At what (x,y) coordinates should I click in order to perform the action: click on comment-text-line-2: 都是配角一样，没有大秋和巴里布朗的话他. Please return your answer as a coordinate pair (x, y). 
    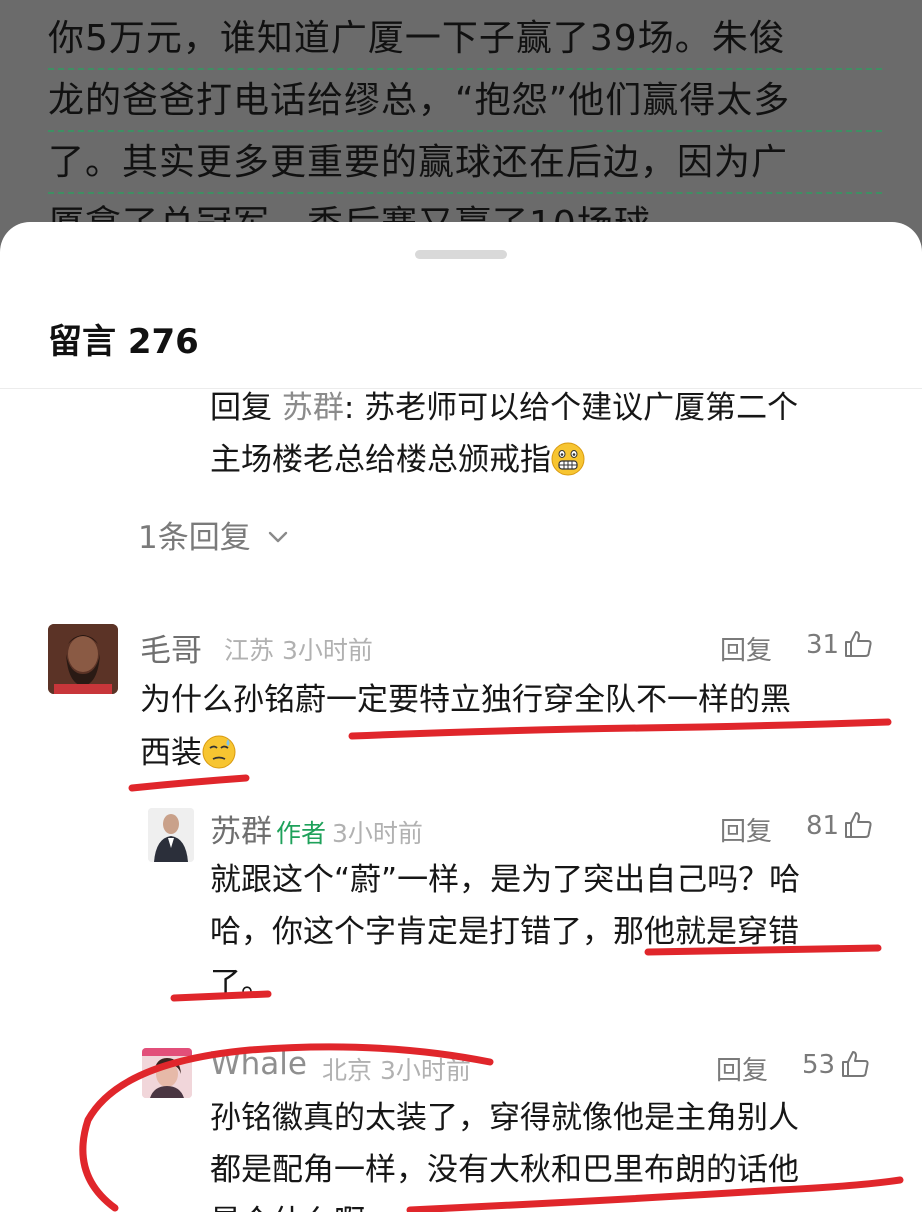
    Looking at the image, I should click on (504, 1170).